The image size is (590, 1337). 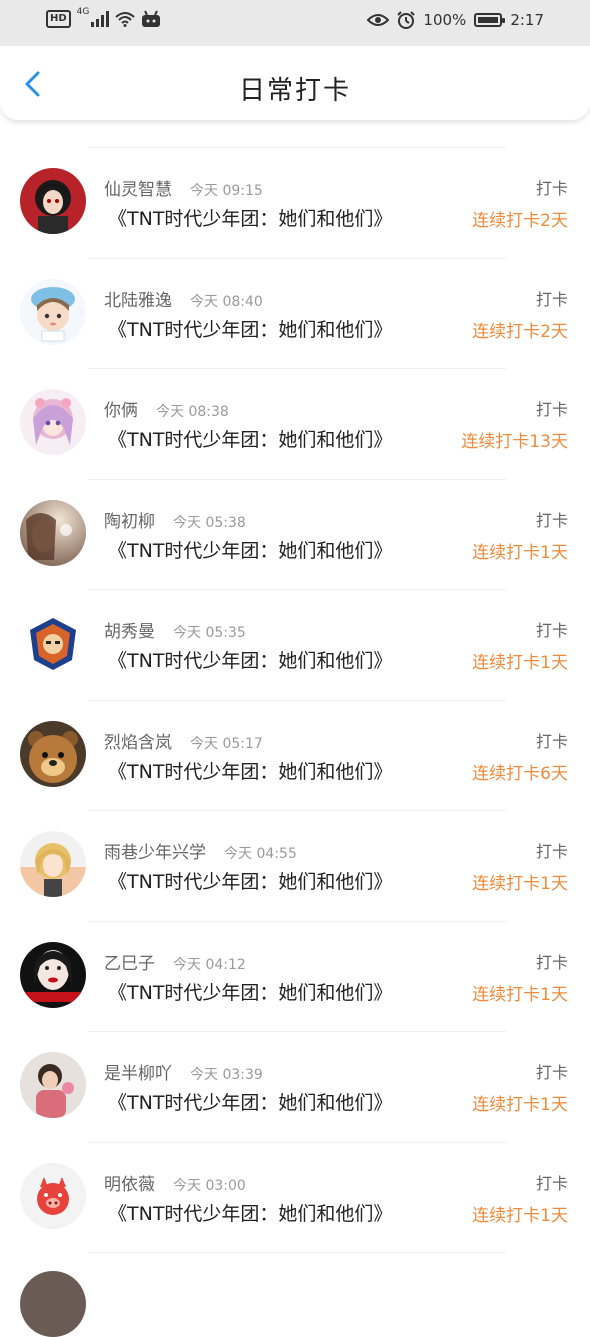 I want to click on name-line: 你俩 今天 08:38, so click(x=166, y=408).